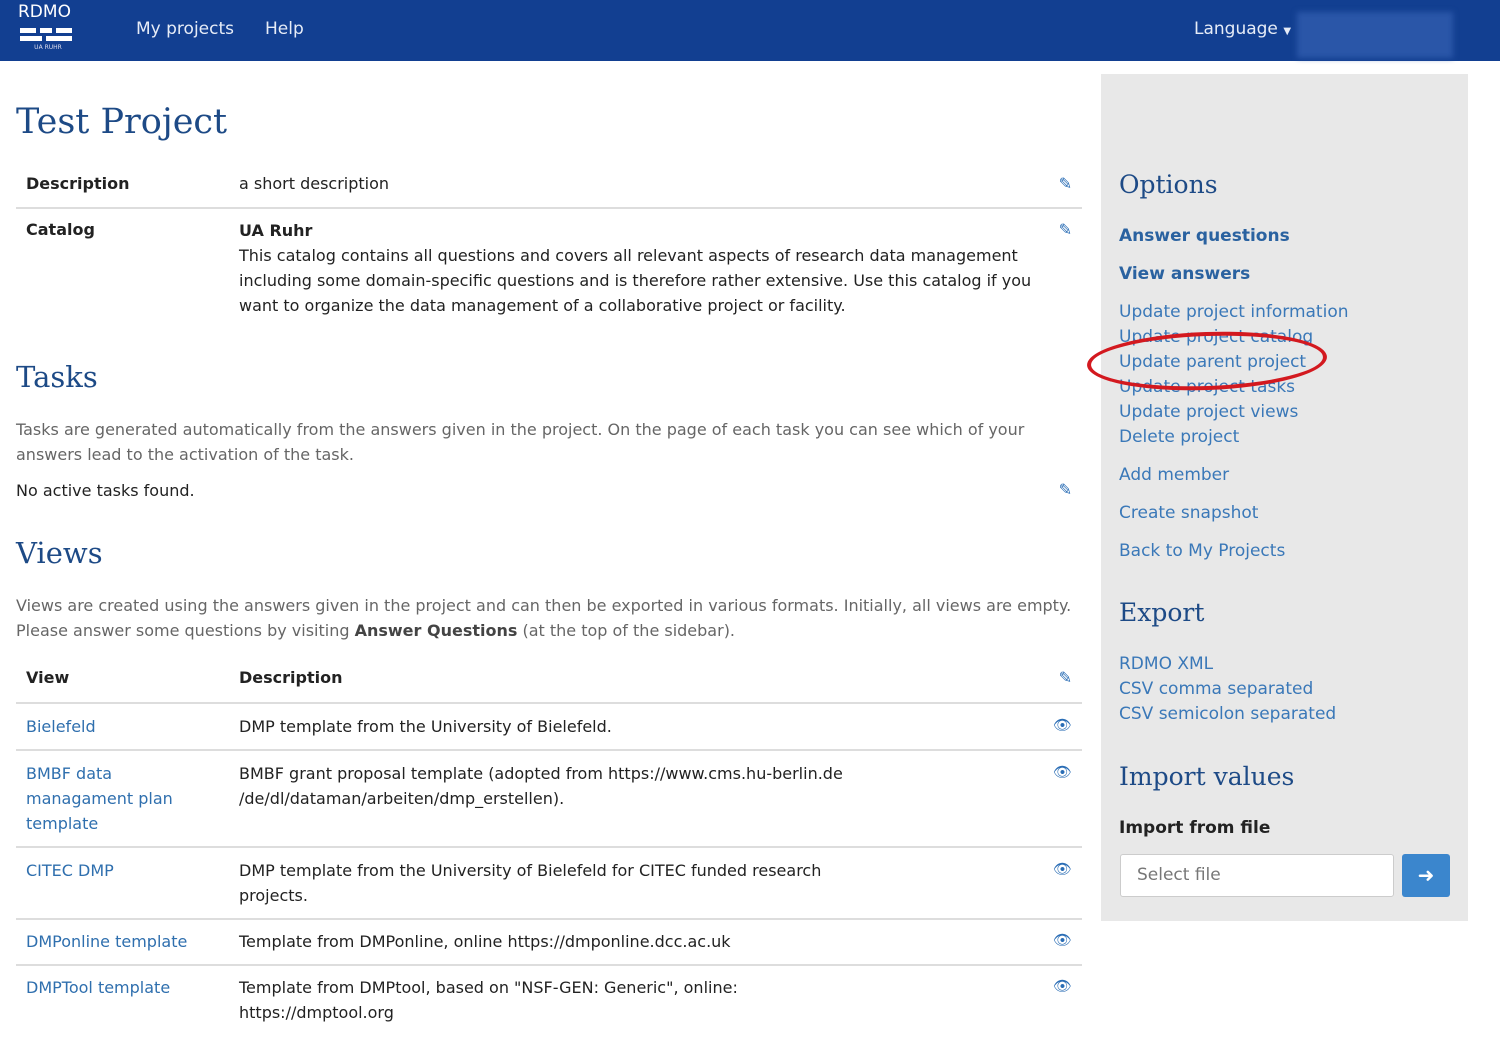 This screenshot has width=1500, height=1038. Describe the element at coordinates (70, 870) in the screenshot. I see `view-link: CITEC DMP` at that location.